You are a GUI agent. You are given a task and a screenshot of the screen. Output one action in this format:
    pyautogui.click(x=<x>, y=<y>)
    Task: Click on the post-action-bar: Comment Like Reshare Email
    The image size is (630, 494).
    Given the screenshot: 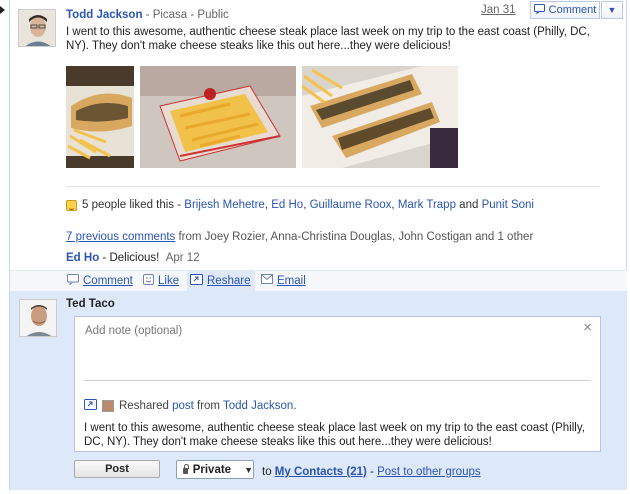 What is the action you would take?
    pyautogui.click(x=318, y=281)
    